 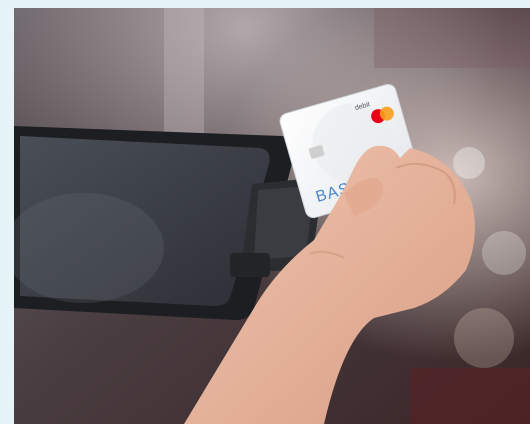 What do you see at coordinates (452, 38) in the screenshot?
I see `background-shelf` at bounding box center [452, 38].